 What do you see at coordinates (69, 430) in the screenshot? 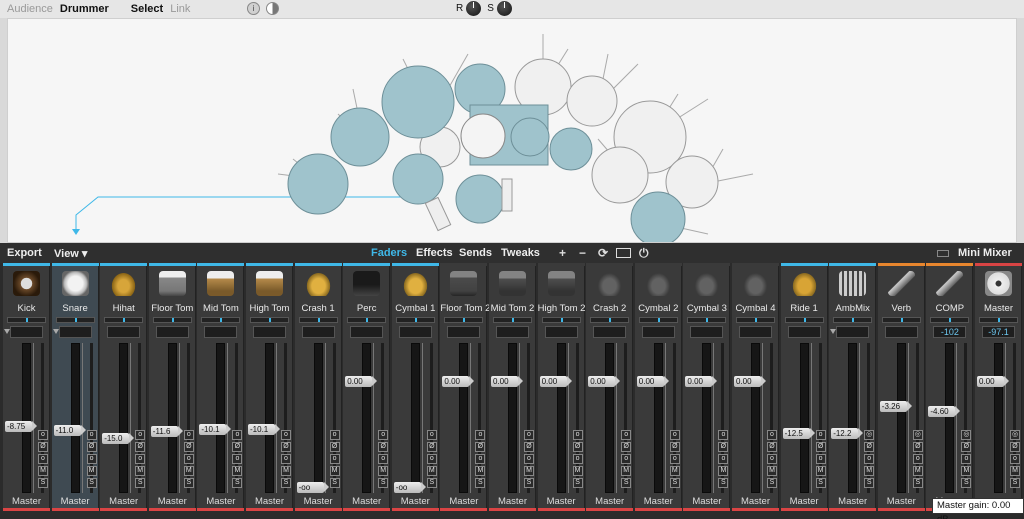
I see `fader-handle: -11.0` at bounding box center [69, 430].